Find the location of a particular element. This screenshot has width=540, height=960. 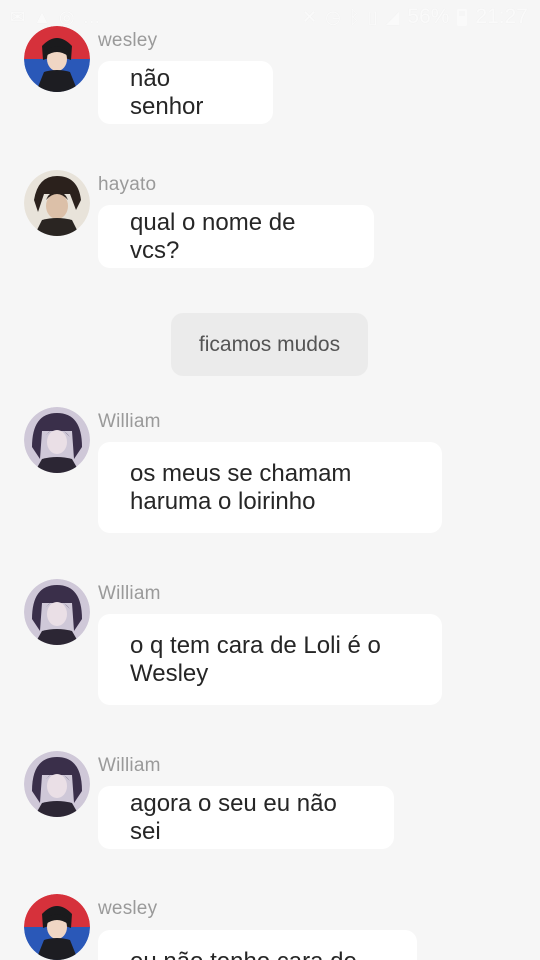

message-bubble: agora o seu eu não sei is located at coordinates (246, 817).